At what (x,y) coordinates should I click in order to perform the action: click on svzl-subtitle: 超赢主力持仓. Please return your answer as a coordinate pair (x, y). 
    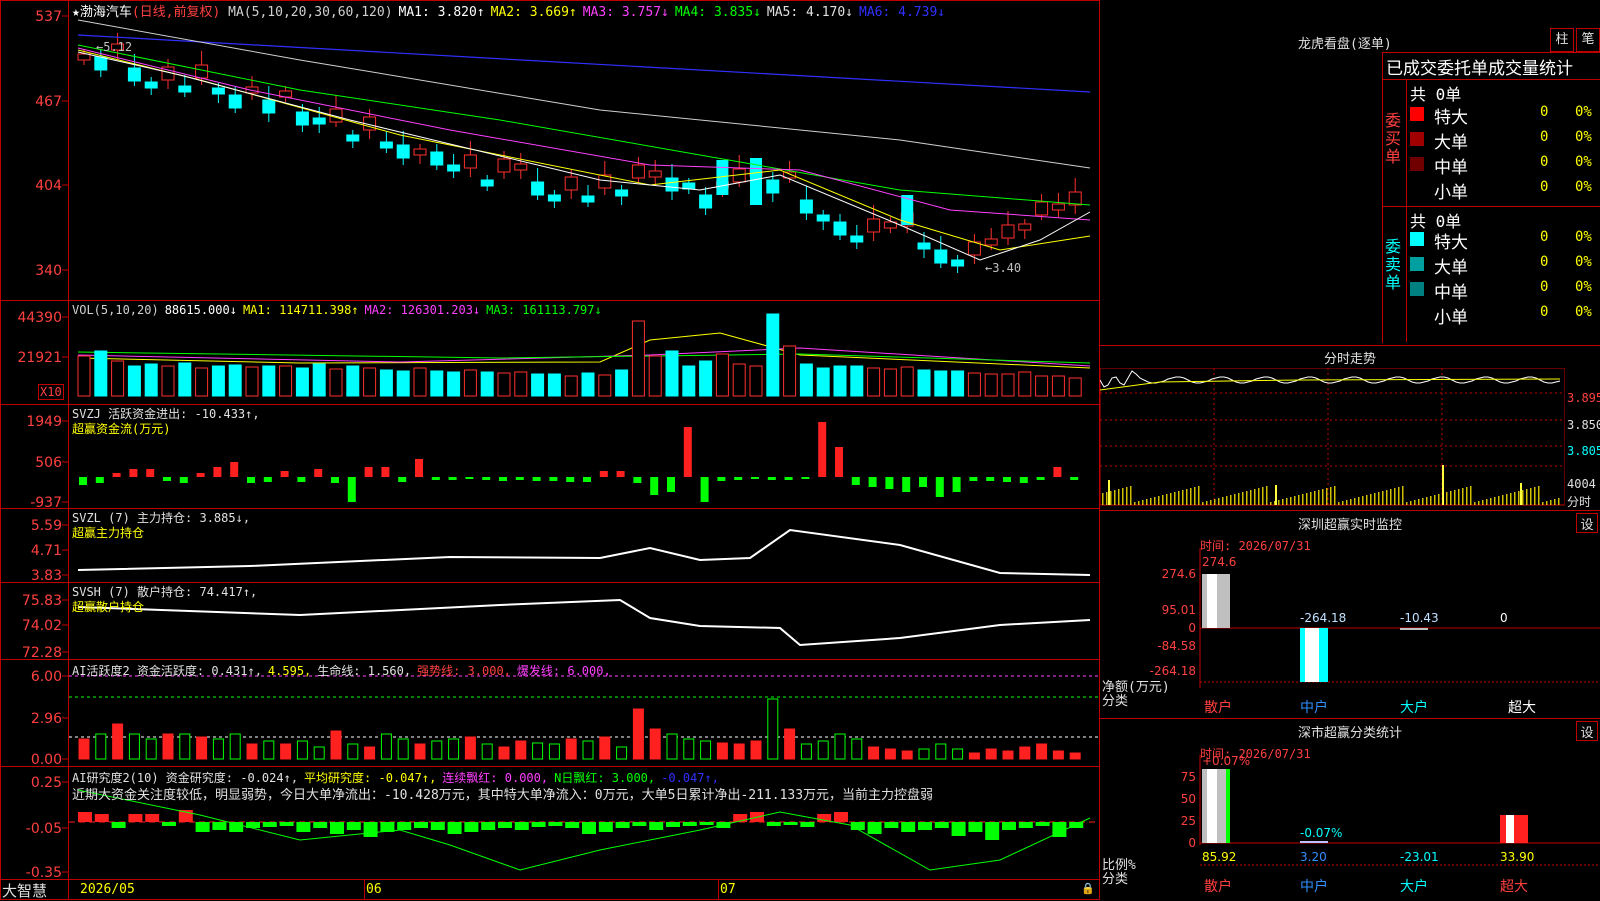
    Looking at the image, I should click on (108, 533).